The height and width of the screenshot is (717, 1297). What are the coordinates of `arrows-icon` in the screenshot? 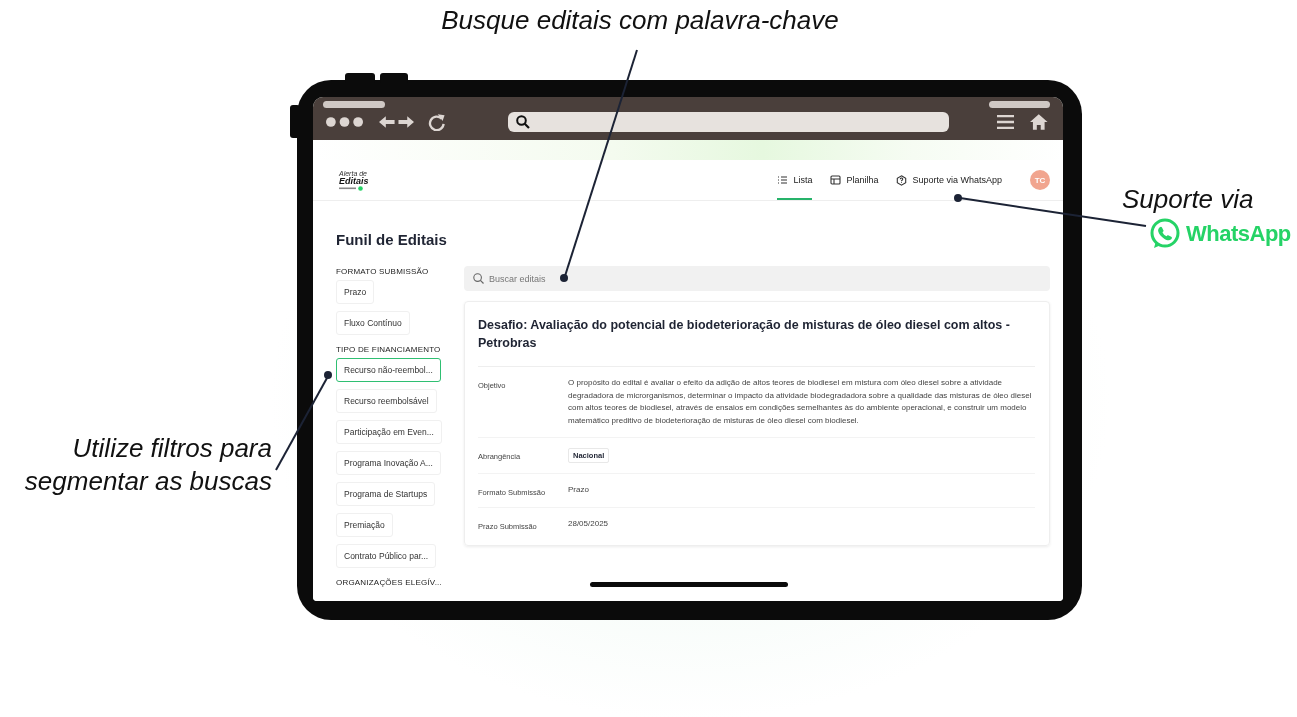 It's located at (396, 122).